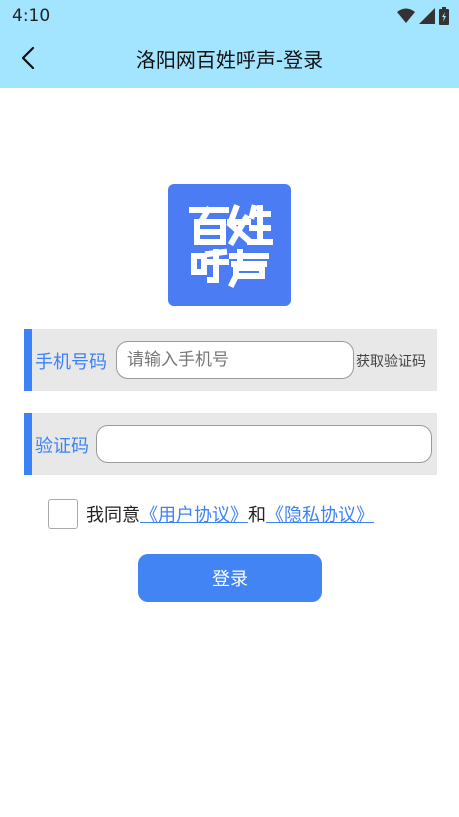 Image resolution: width=459 pixels, height=817 pixels. What do you see at coordinates (71, 362) in the screenshot?
I see `phone-label: 手机号码` at bounding box center [71, 362].